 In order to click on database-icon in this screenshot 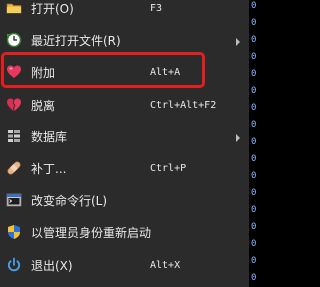, I will do `click(14, 136)`.